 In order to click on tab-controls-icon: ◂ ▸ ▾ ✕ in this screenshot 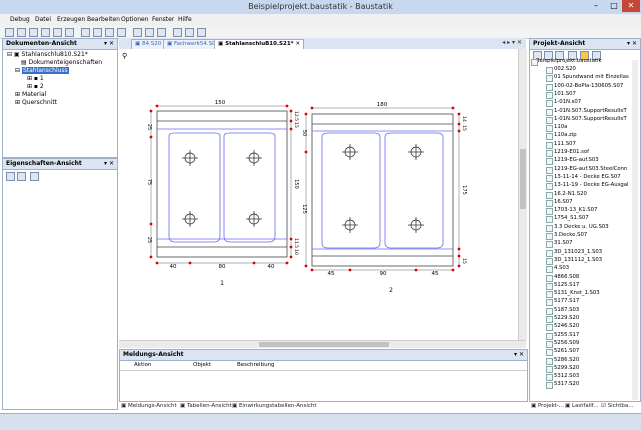, I will do `click(512, 42)`.